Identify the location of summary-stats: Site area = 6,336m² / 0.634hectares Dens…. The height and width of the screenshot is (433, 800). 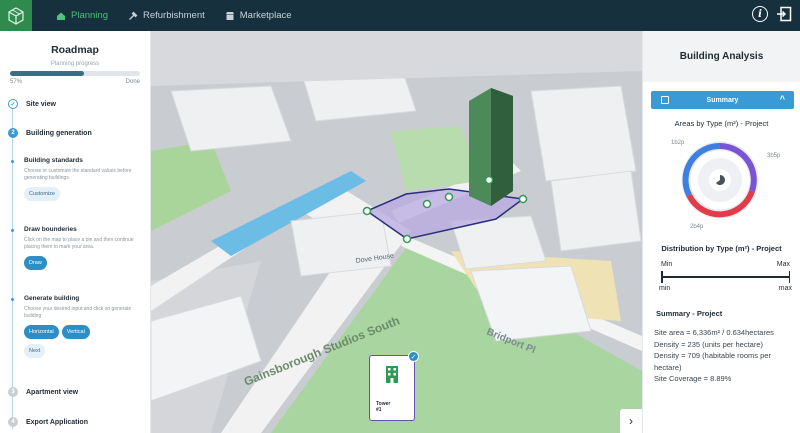
(727, 356).